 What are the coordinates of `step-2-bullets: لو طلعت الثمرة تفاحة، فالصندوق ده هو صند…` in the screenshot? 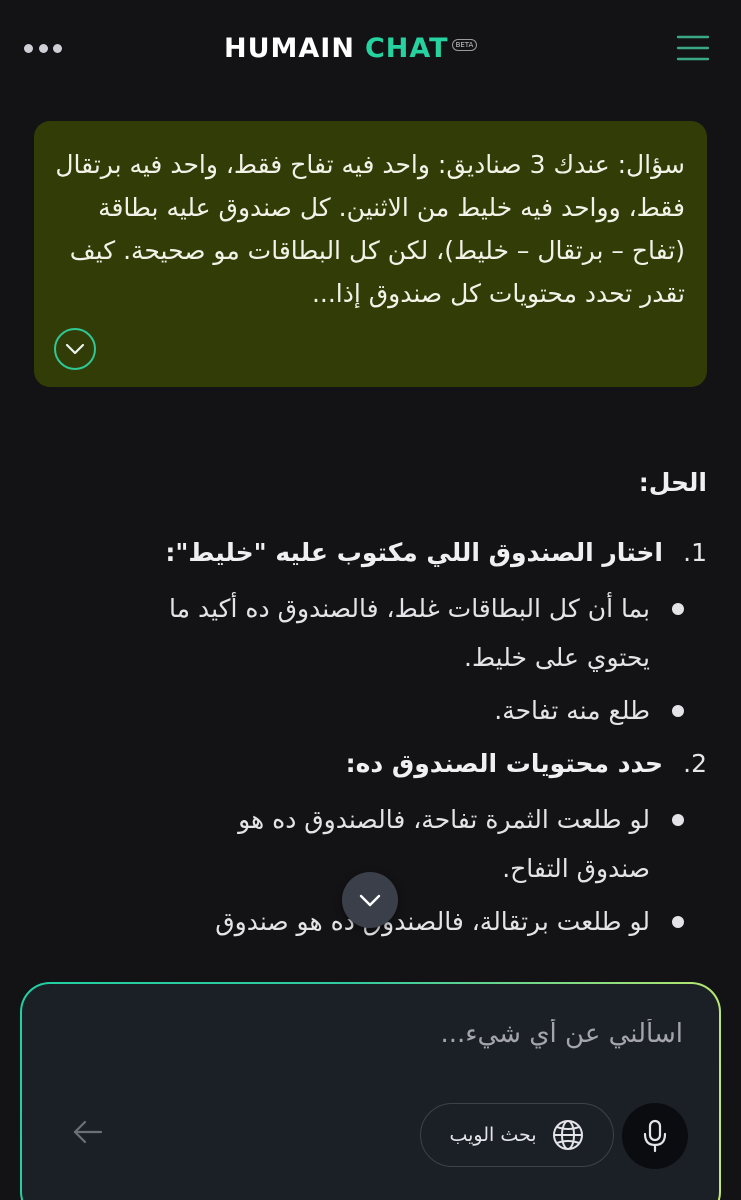 It's located at (397, 870).